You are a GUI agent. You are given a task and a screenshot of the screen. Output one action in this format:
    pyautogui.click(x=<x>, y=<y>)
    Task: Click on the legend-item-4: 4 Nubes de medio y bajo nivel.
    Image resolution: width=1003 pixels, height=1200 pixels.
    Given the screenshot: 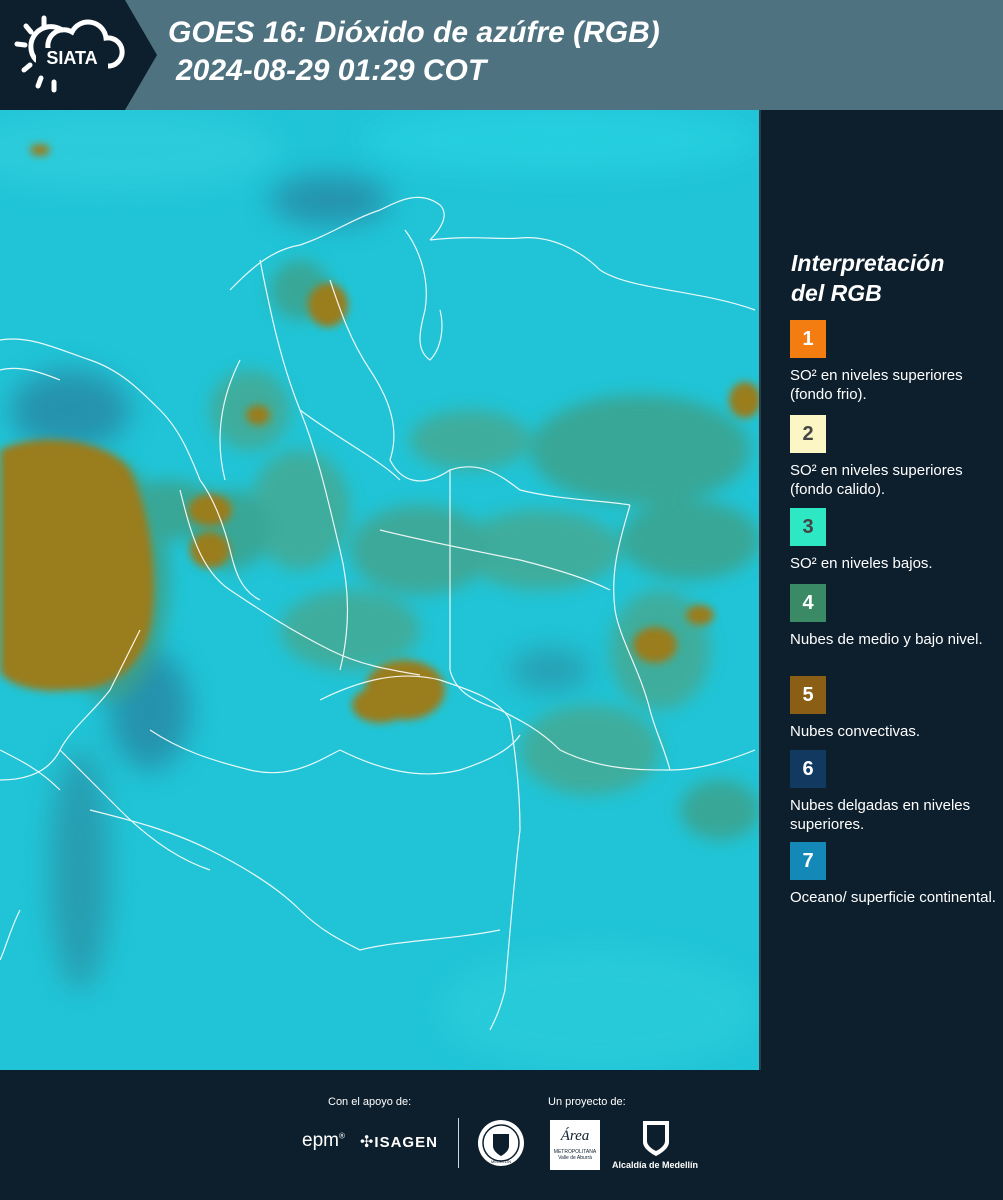 What is the action you would take?
    pyautogui.click(x=895, y=616)
    